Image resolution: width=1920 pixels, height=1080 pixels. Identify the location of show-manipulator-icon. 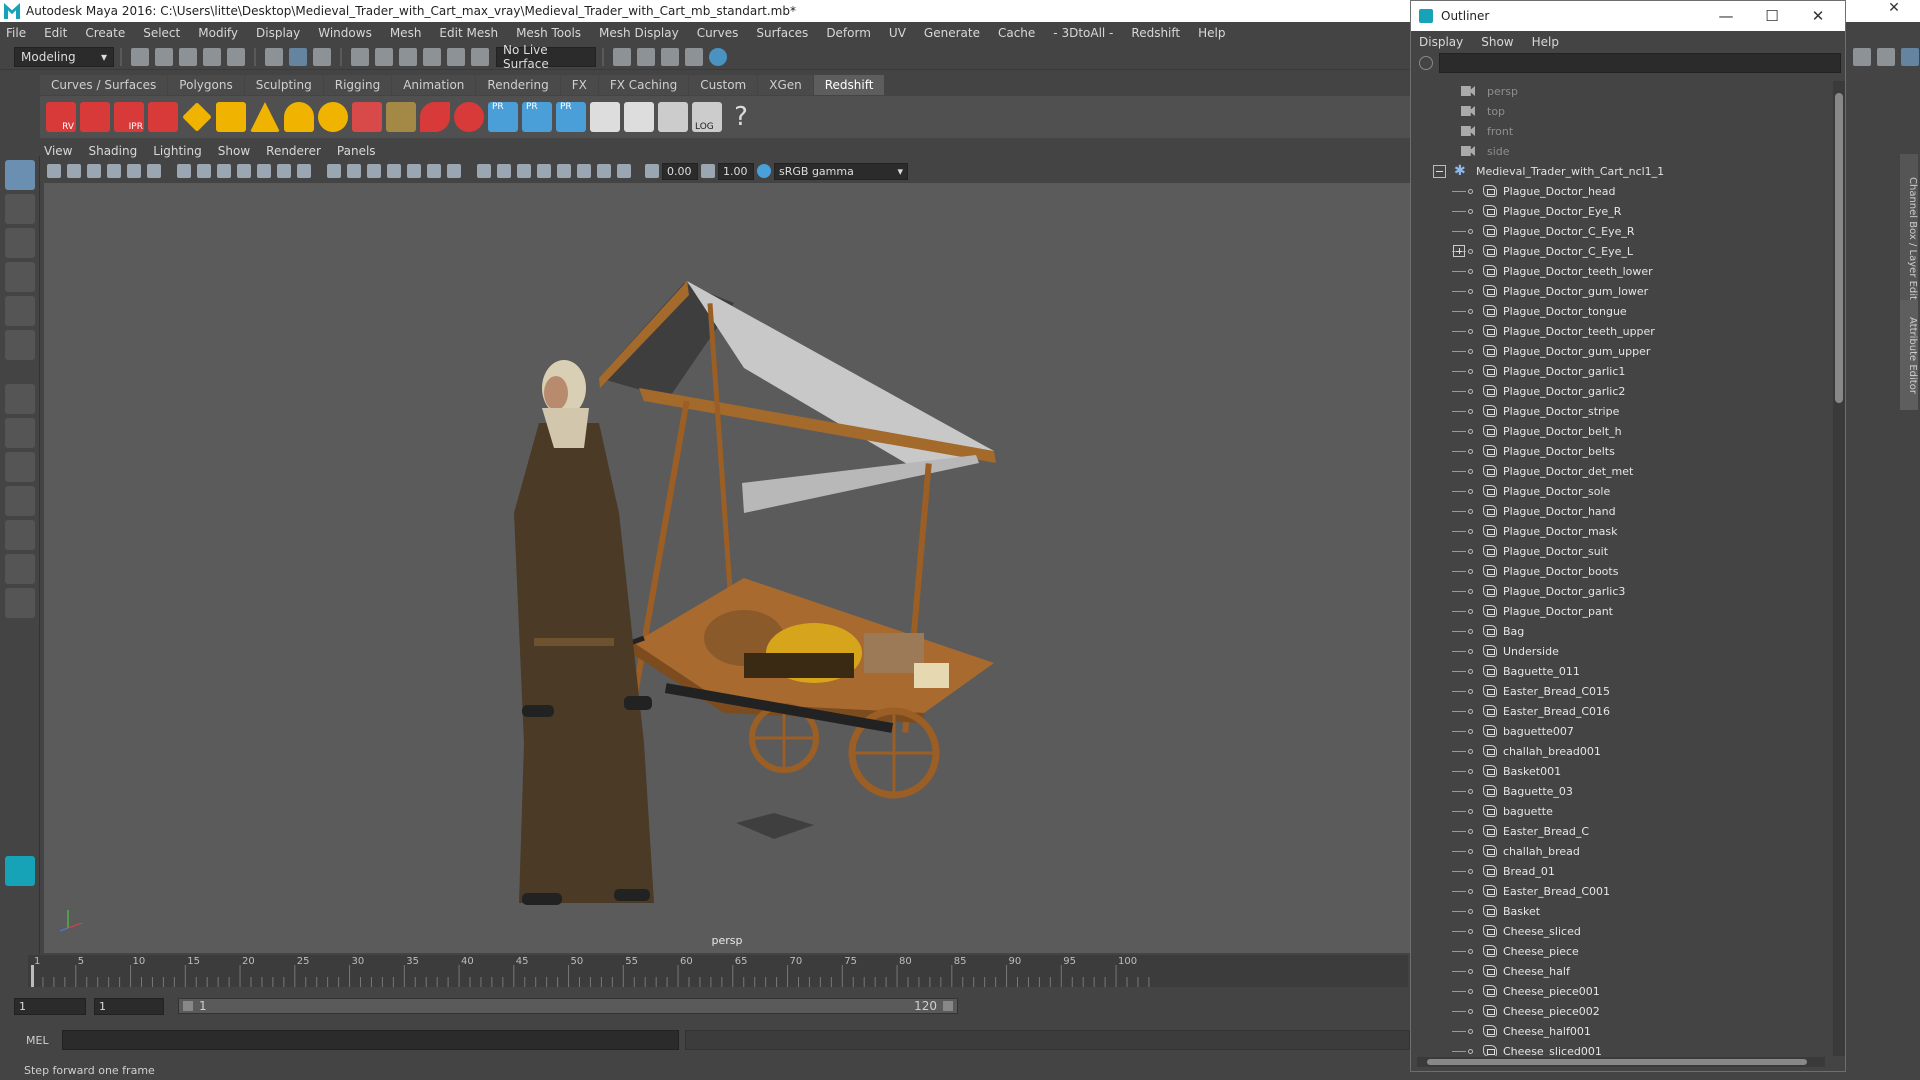
(20, 399).